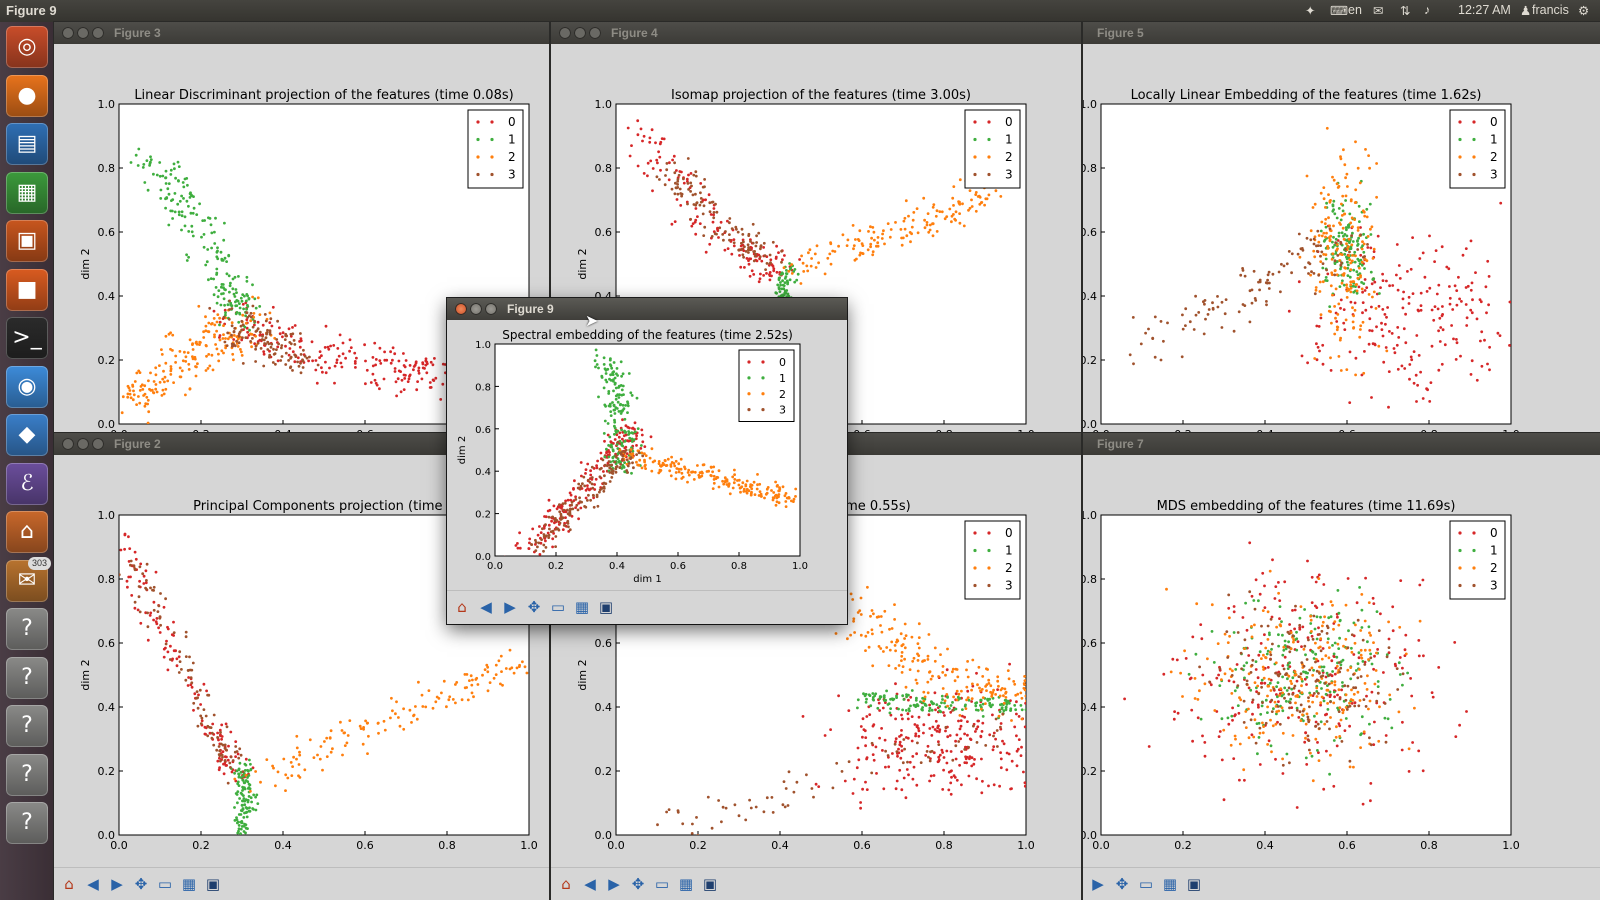 This screenshot has width=1600, height=900. What do you see at coordinates (1427, 10) in the screenshot?
I see `volume-indicator-icon: ♪` at bounding box center [1427, 10].